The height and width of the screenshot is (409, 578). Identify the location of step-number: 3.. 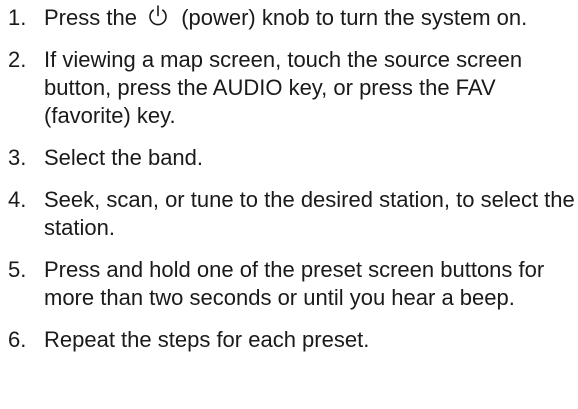
(17, 157).